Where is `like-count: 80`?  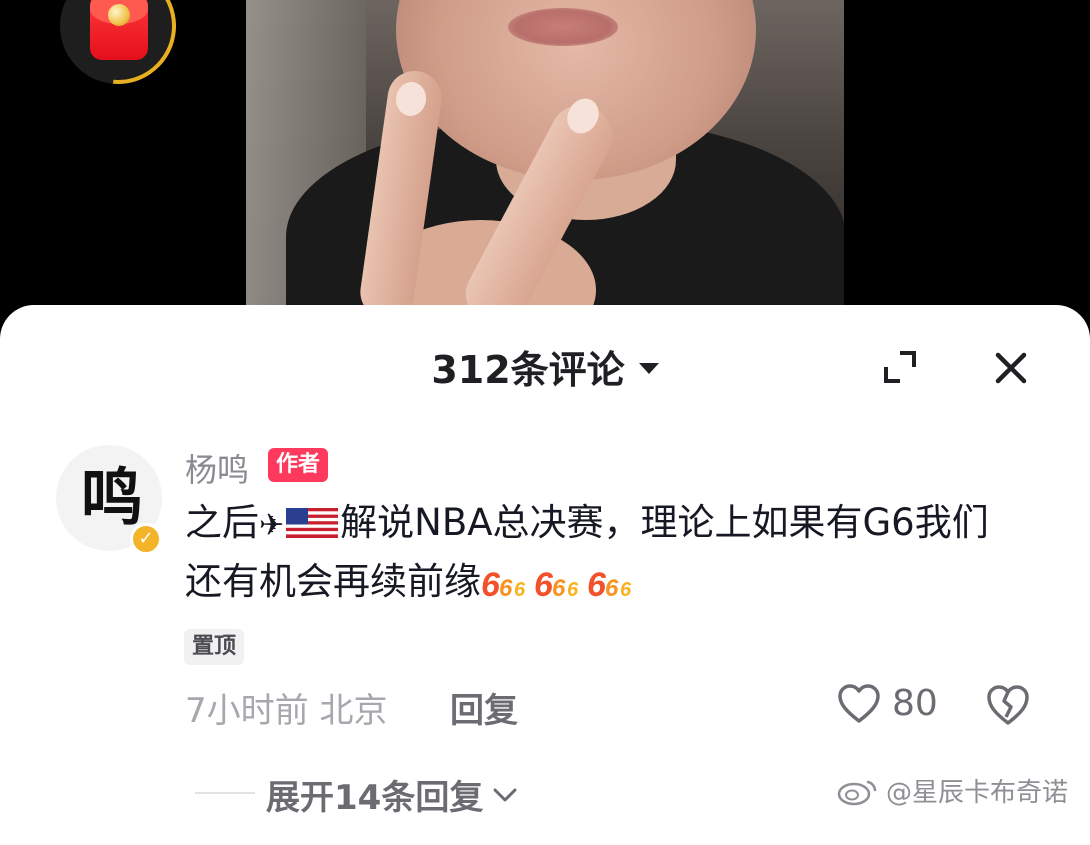 like-count: 80 is located at coordinates (915, 703).